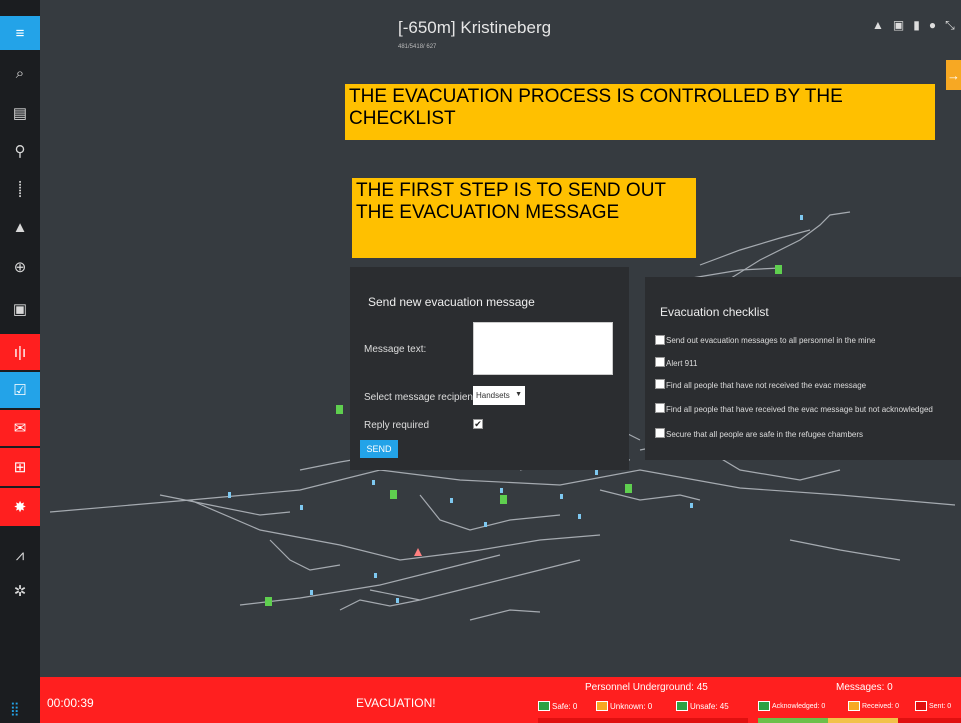 The width and height of the screenshot is (961, 723). I want to click on evacuation-mode-label: EVACUATION!, so click(396, 703).